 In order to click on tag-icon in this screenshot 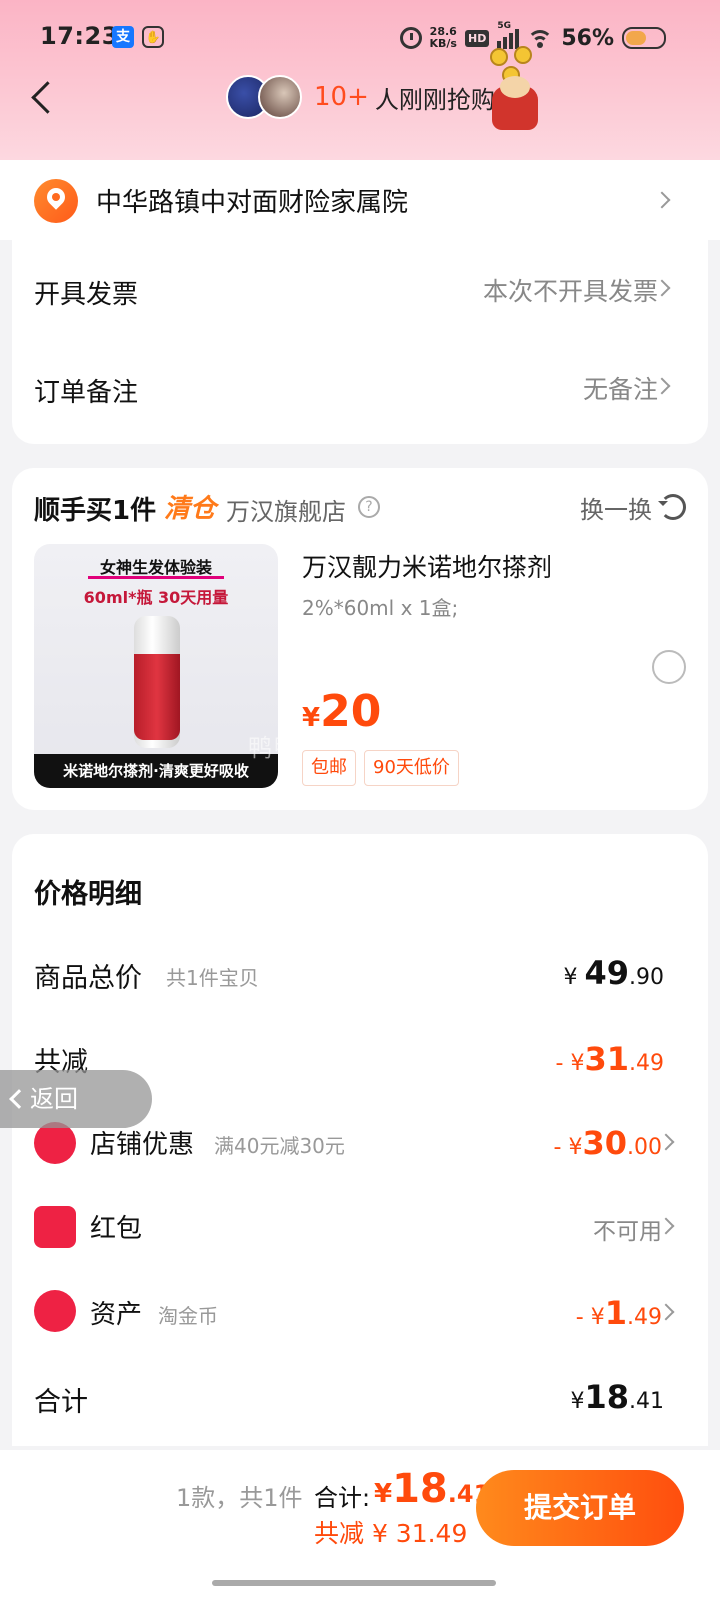, I will do `click(55, 1311)`.